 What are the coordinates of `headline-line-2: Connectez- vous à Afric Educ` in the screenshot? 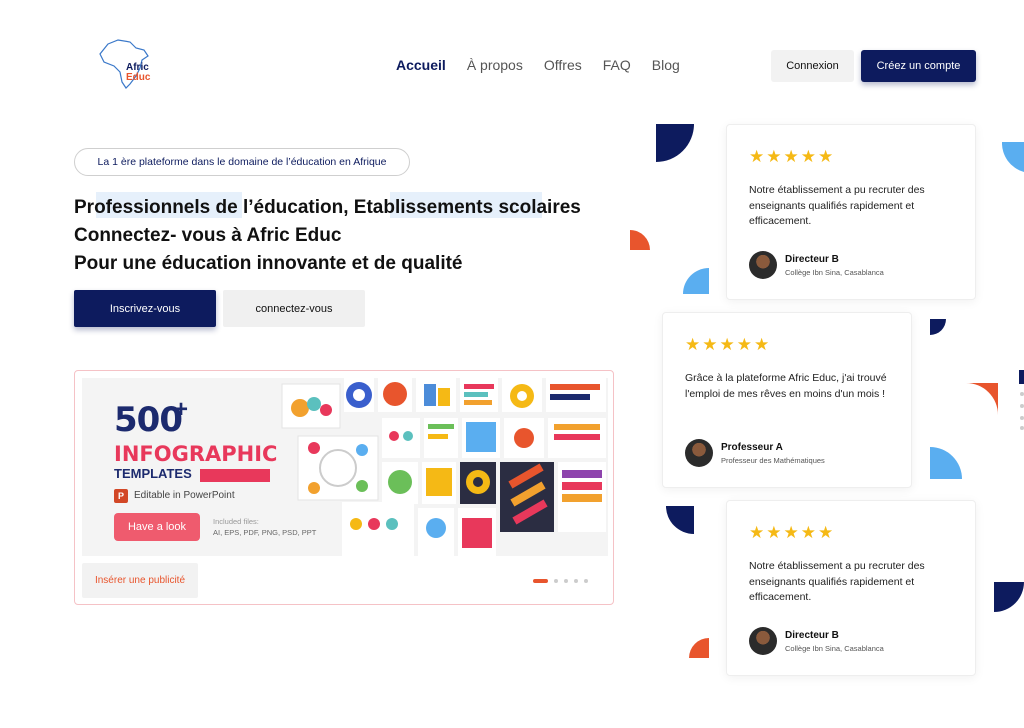 It's located at (208, 235).